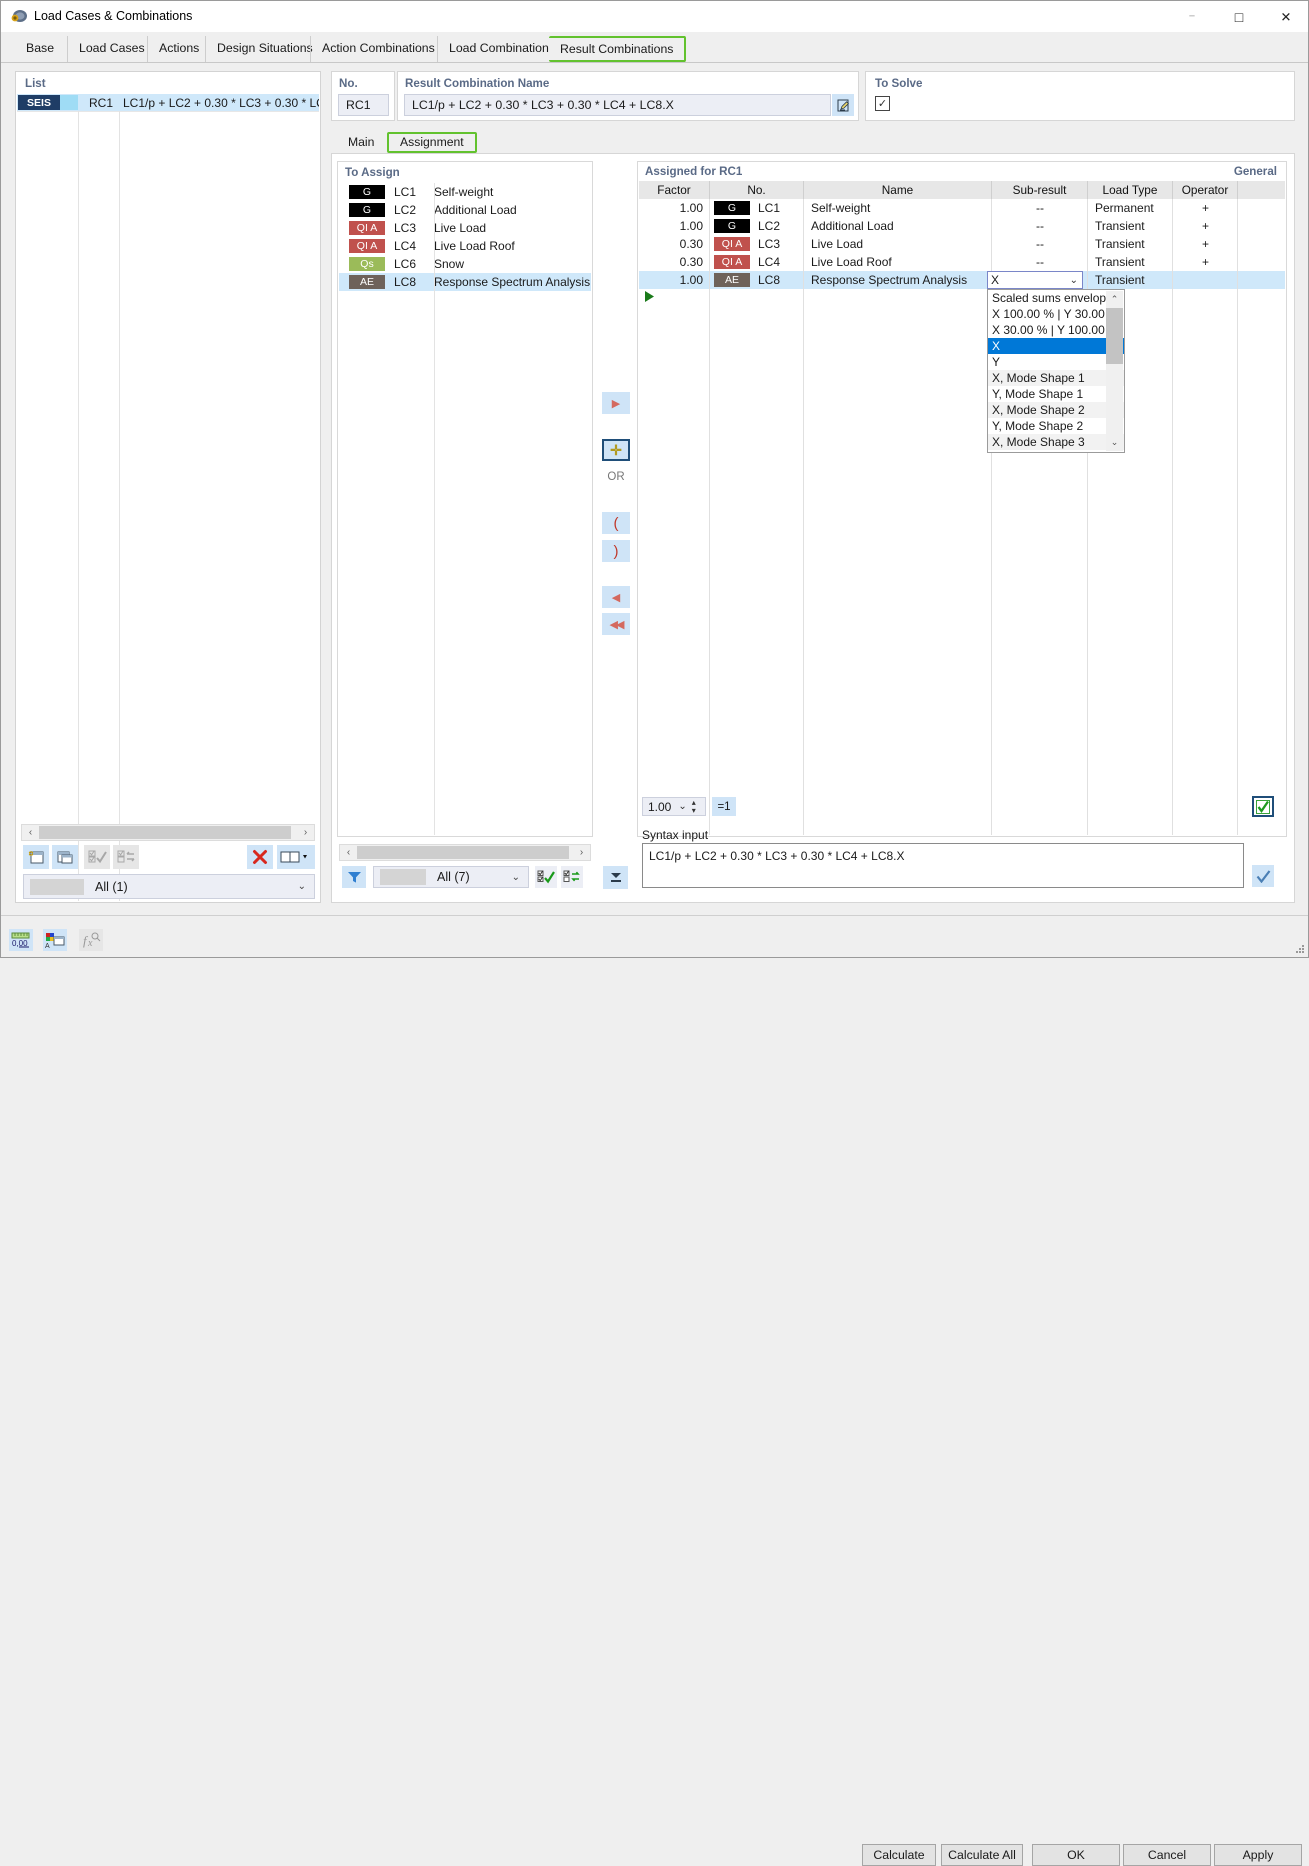  What do you see at coordinates (616, 403) in the screenshot?
I see `assign-right-button: ▶` at bounding box center [616, 403].